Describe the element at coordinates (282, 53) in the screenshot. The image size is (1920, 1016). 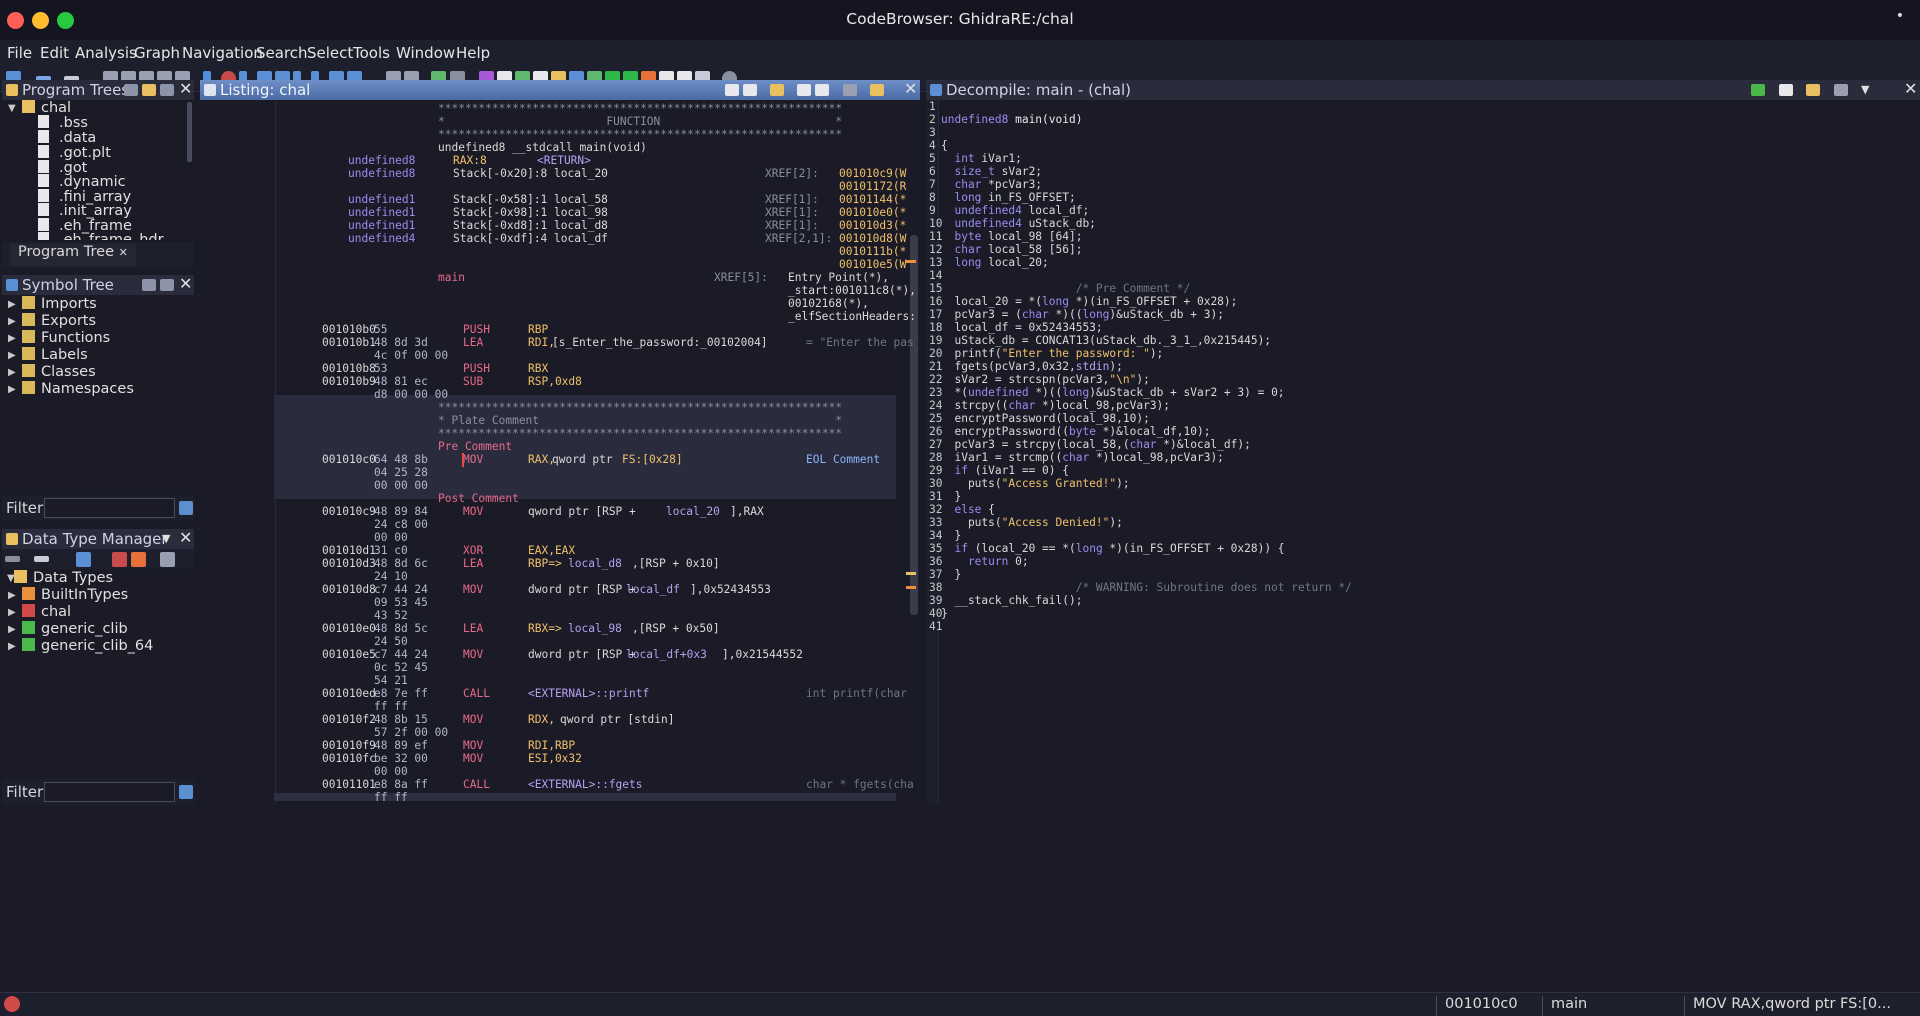
I see `menu-search: Search` at that location.